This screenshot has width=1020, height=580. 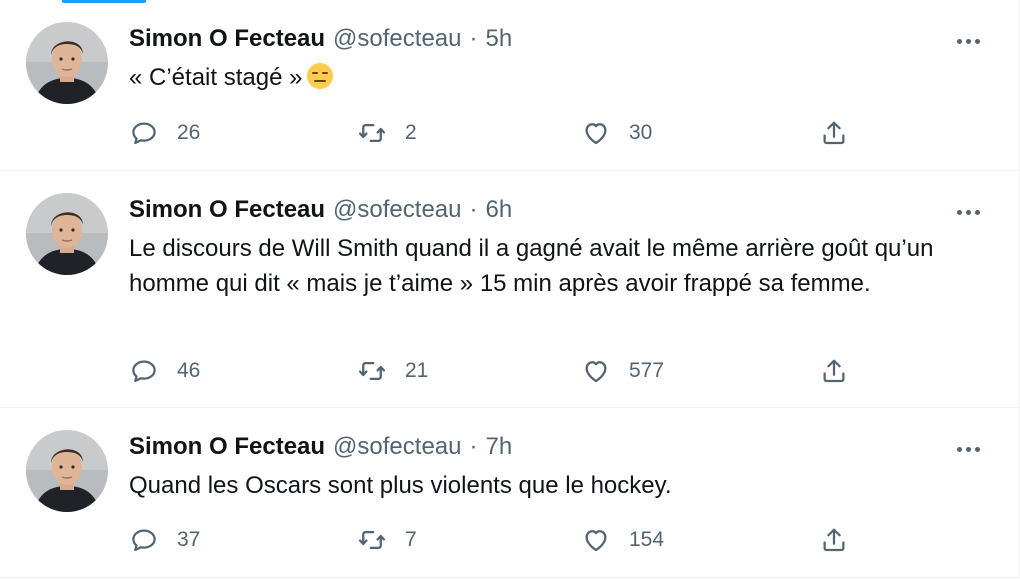 I want to click on like-count: 154, so click(x=647, y=539).